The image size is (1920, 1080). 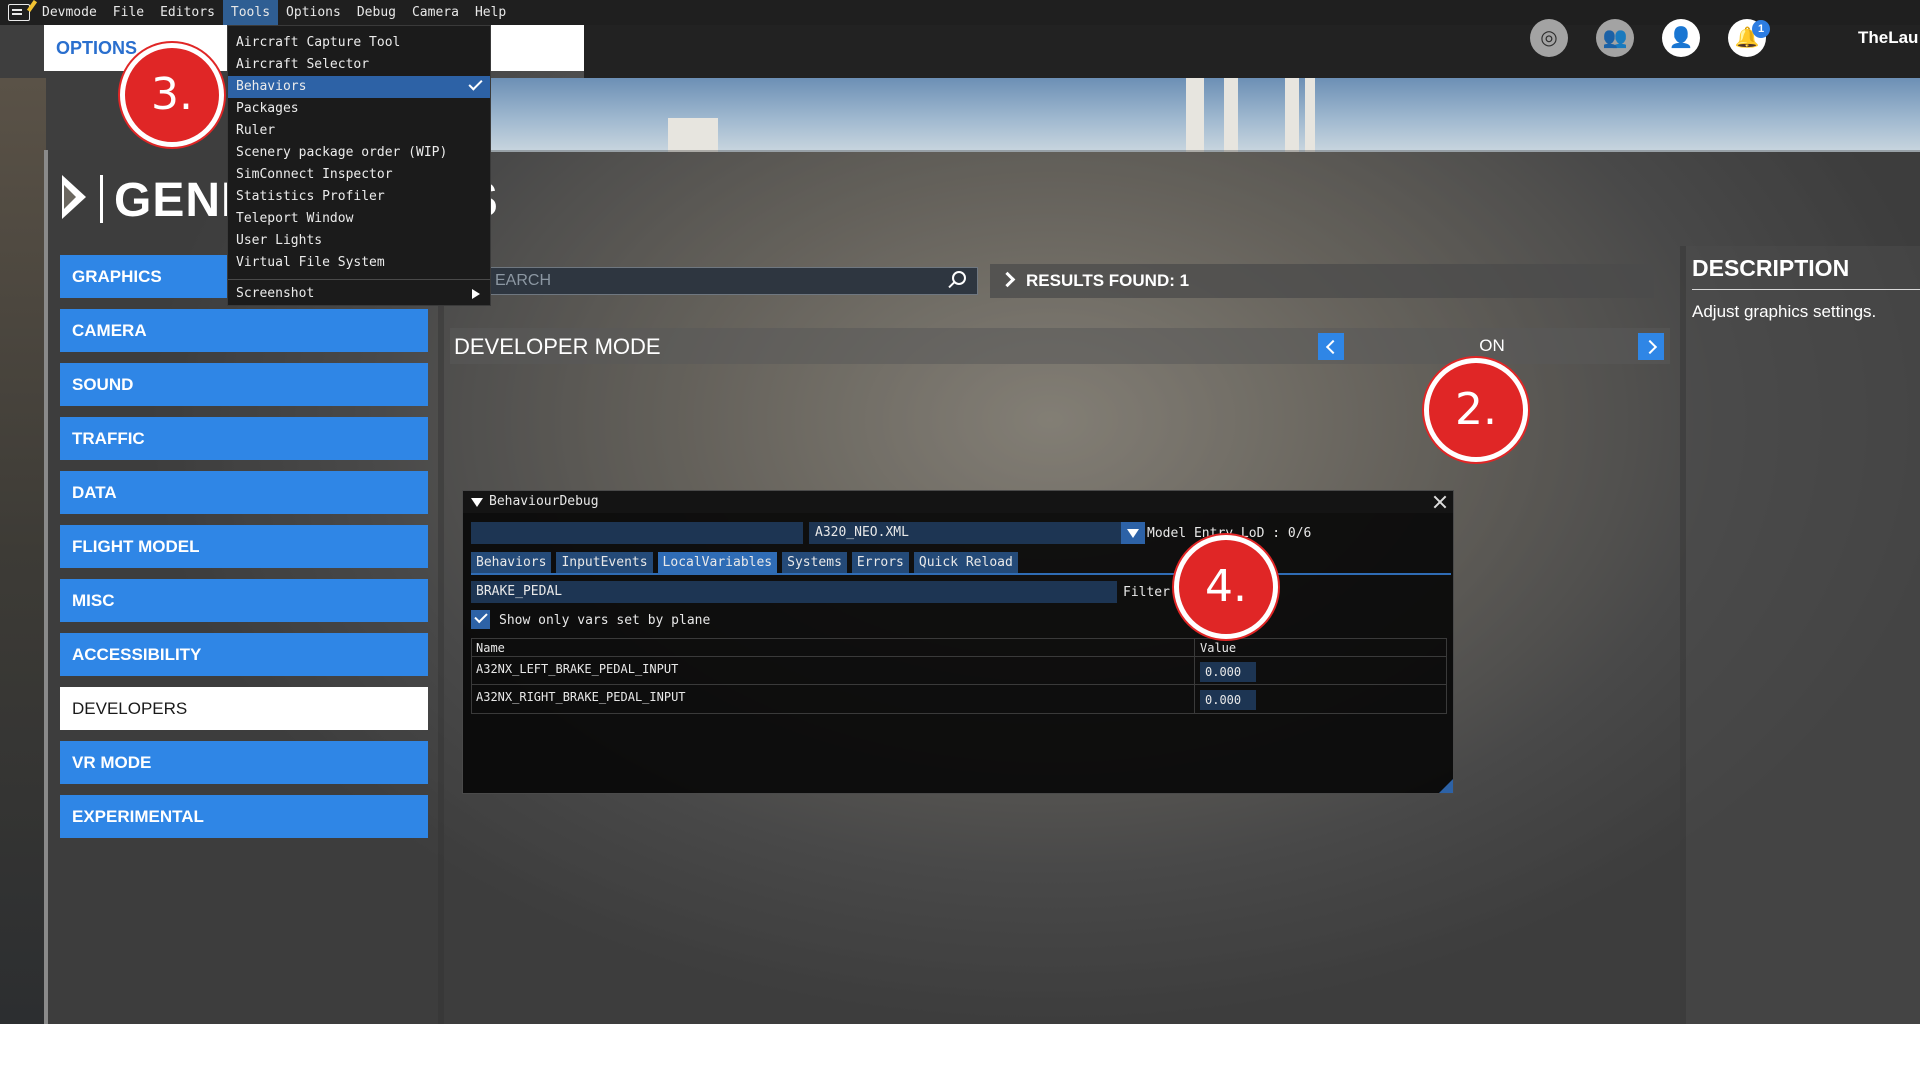 What do you see at coordinates (1681, 38) in the screenshot?
I see `profile-icon: 👤` at bounding box center [1681, 38].